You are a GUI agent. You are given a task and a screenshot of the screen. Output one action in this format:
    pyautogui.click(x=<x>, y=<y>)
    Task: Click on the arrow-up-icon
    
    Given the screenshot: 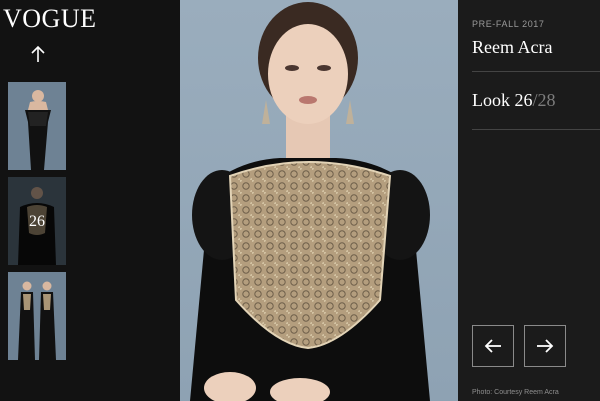 What is the action you would take?
    pyautogui.click(x=38, y=54)
    